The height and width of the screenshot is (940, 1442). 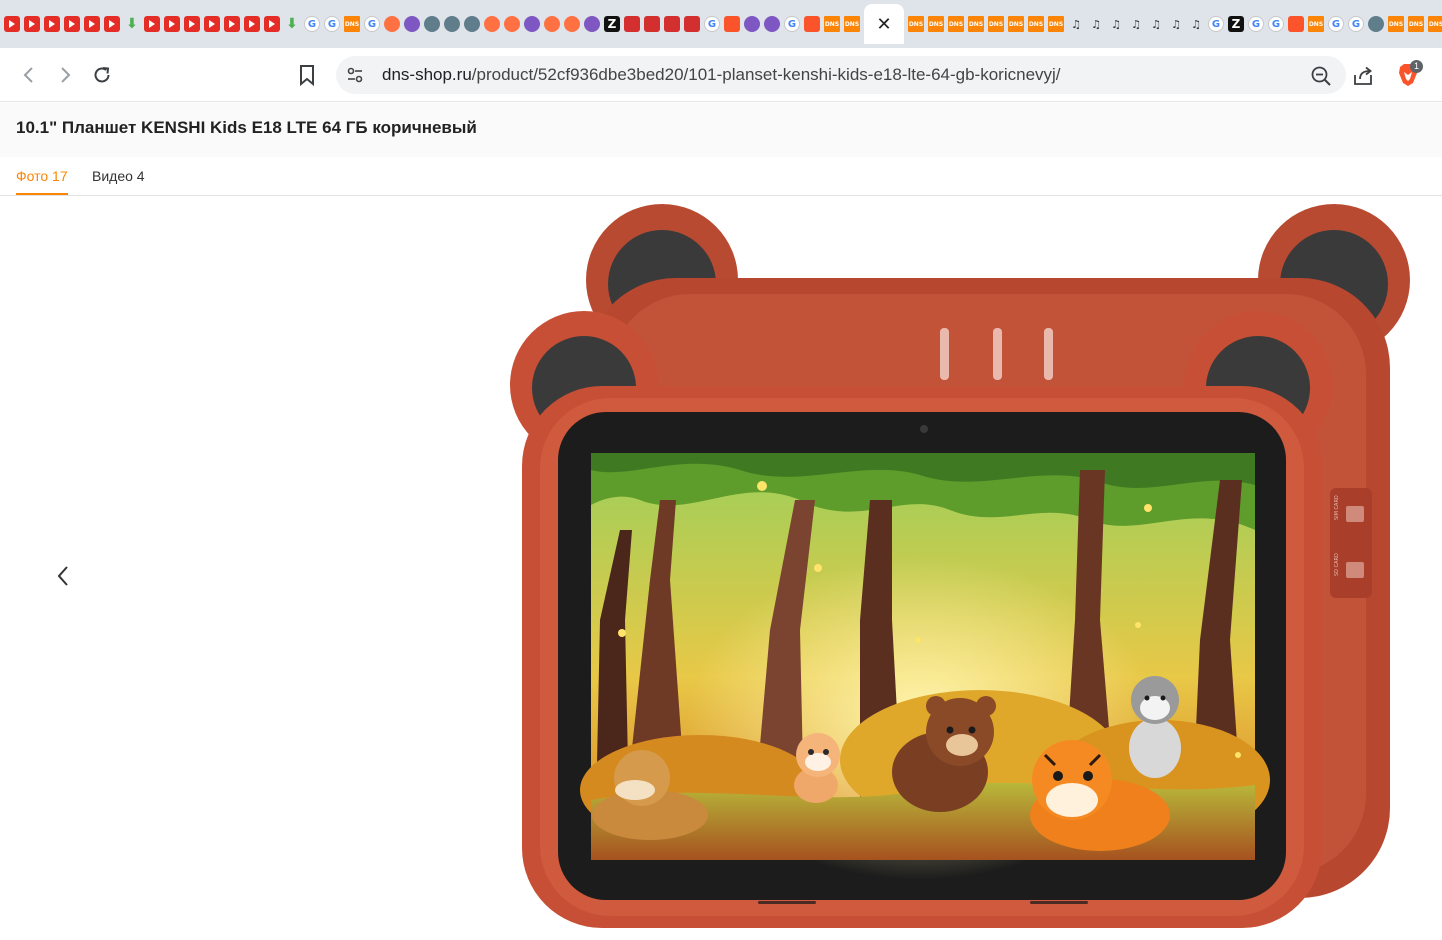 I want to click on sd-card-label: SD CARD, so click(x=1337, y=564).